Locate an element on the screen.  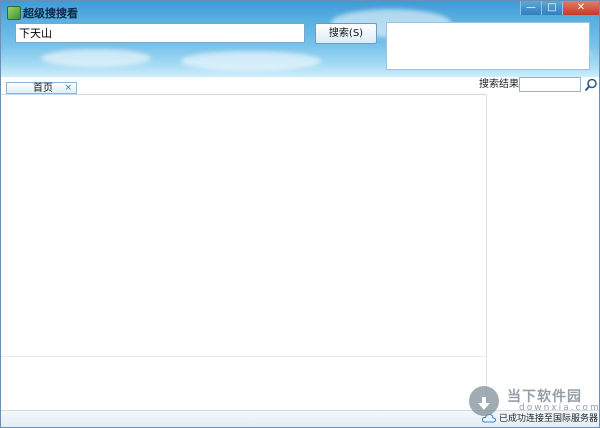
tab-close-icon: × is located at coordinates (68, 88).